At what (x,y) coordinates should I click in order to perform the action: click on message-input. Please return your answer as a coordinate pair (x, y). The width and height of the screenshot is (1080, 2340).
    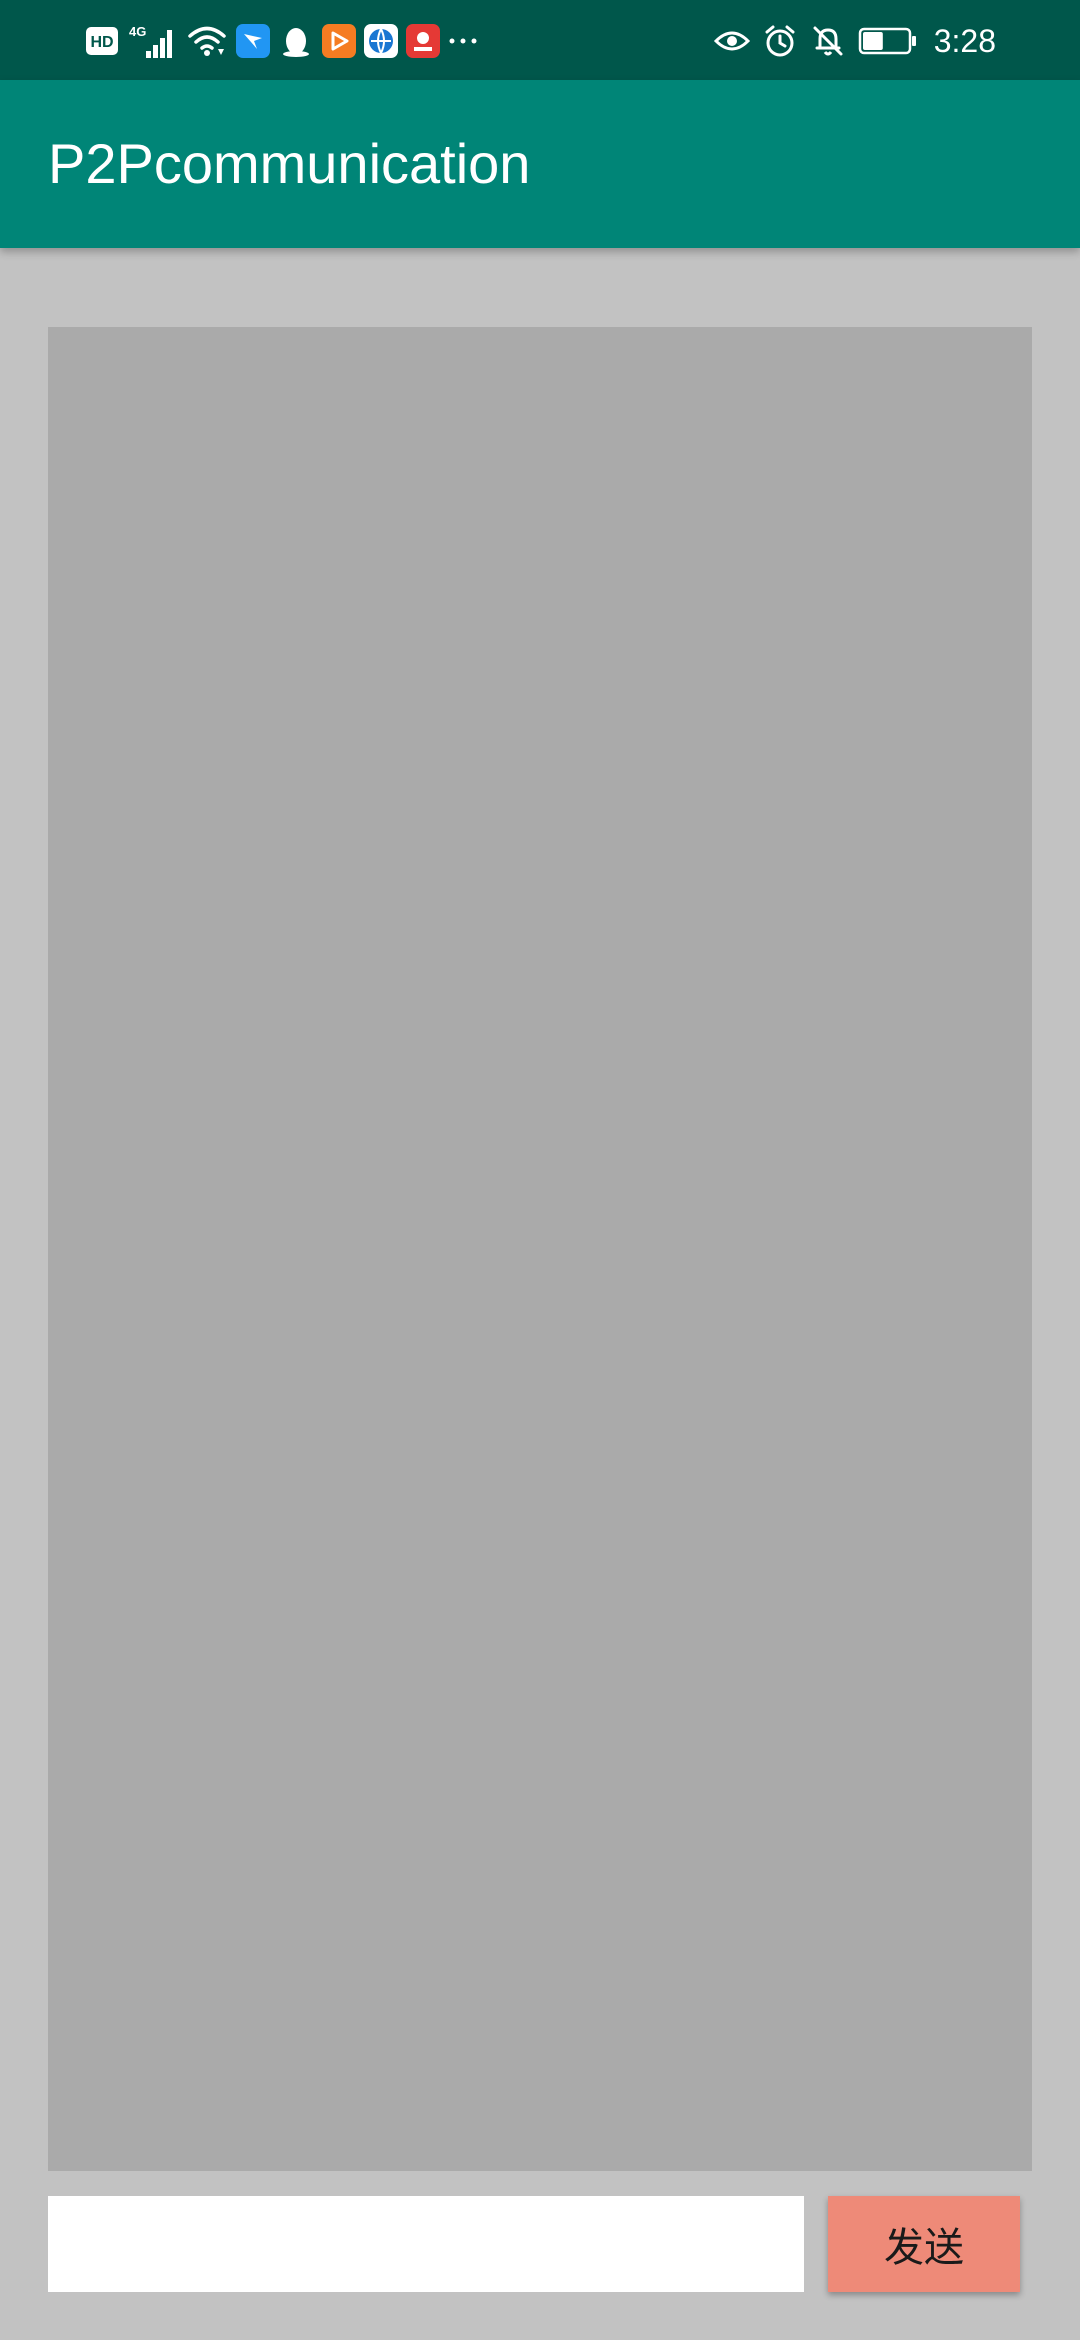
    Looking at the image, I should click on (426, 2244).